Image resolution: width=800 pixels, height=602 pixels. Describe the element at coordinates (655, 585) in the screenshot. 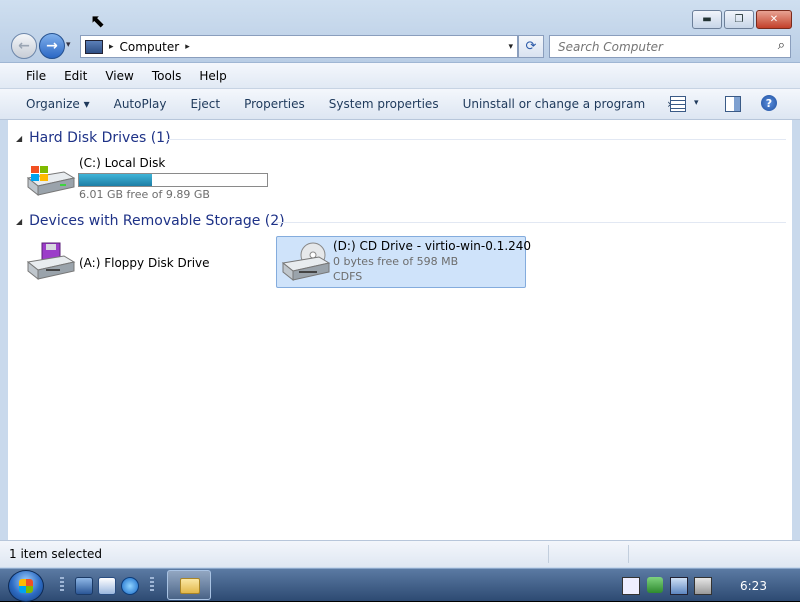

I see `action-center-icon` at that location.